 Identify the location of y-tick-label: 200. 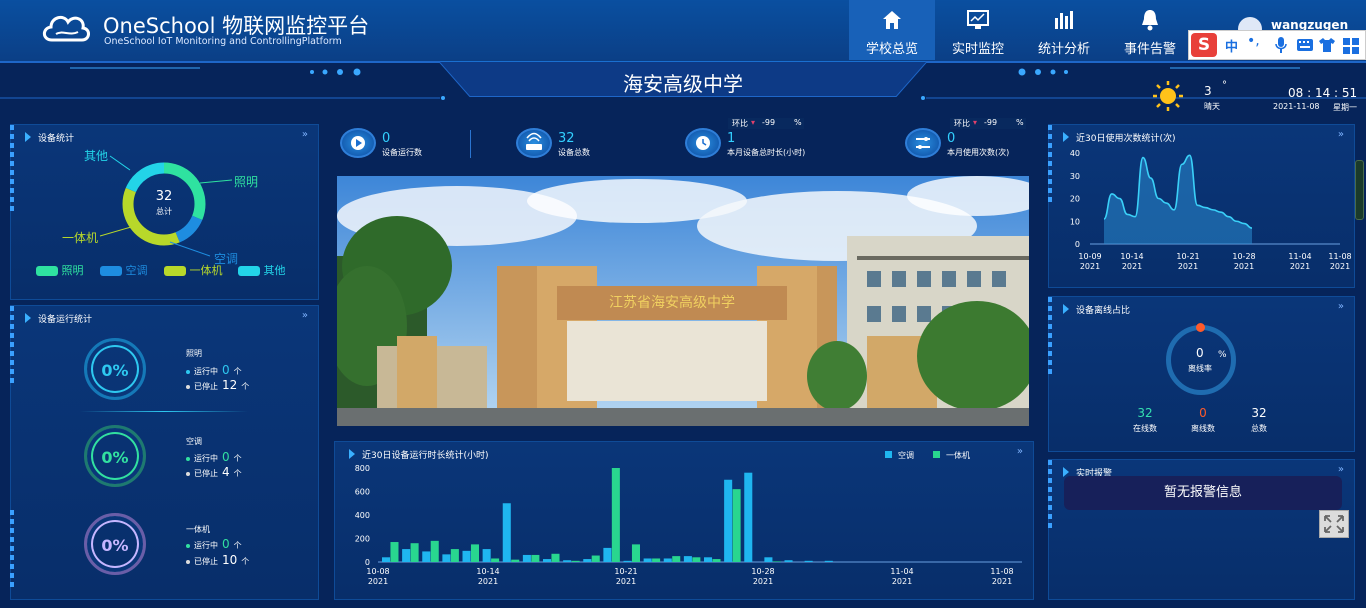
(362, 539).